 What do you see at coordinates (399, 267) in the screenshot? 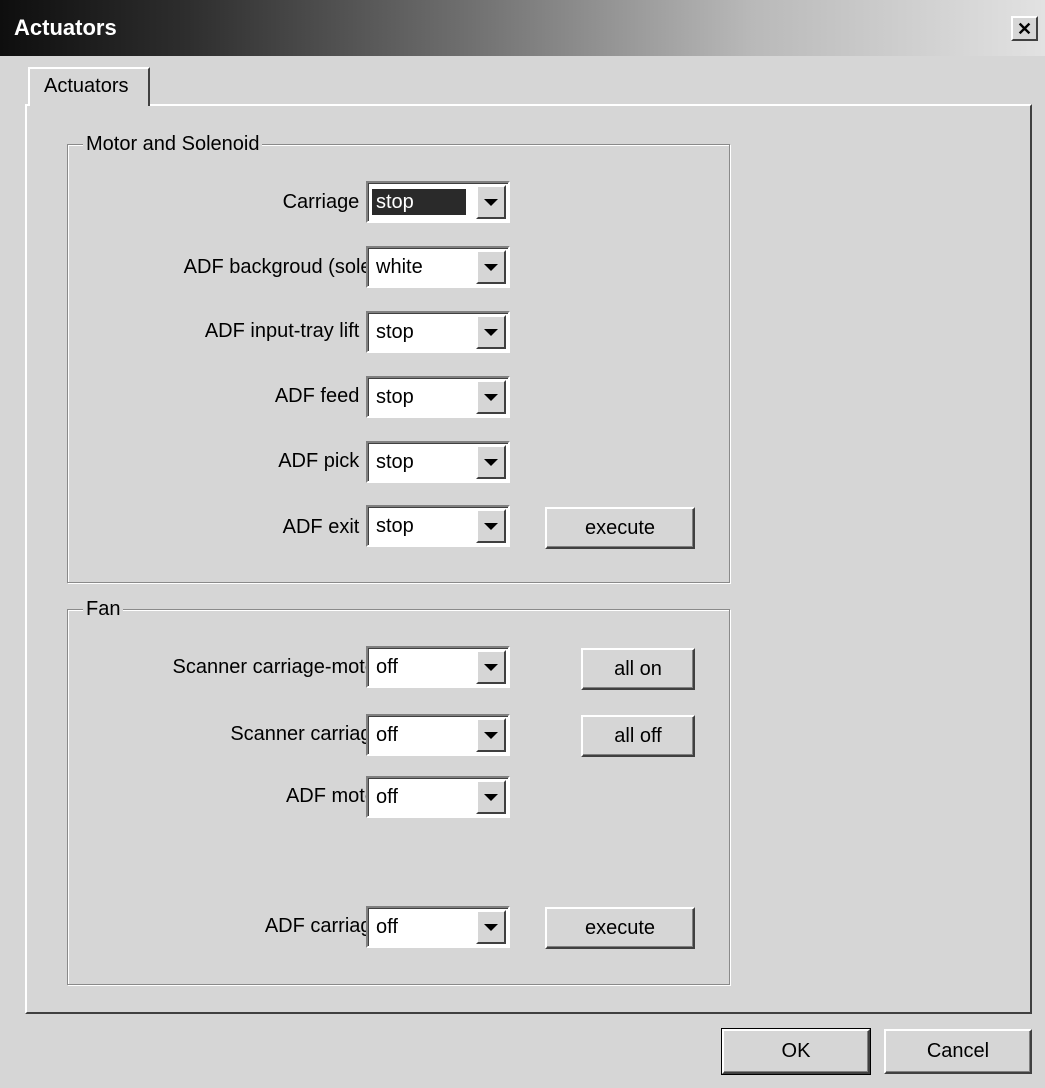
I see `combo-value: white` at bounding box center [399, 267].